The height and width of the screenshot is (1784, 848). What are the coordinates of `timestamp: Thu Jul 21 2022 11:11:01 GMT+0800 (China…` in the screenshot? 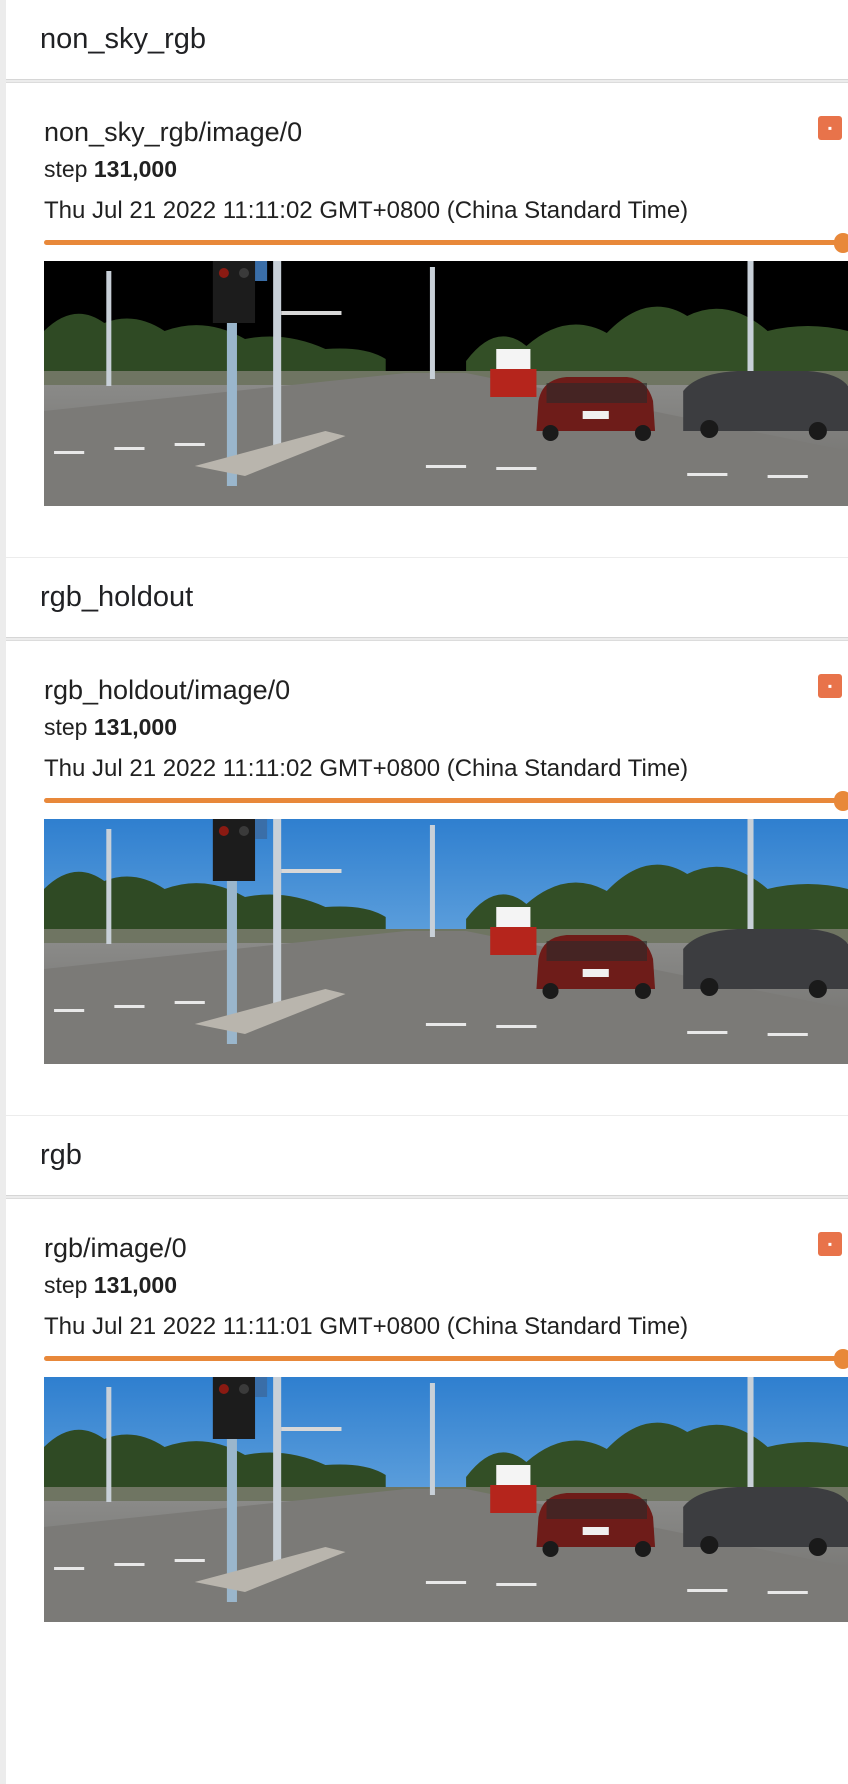 It's located at (366, 1326).